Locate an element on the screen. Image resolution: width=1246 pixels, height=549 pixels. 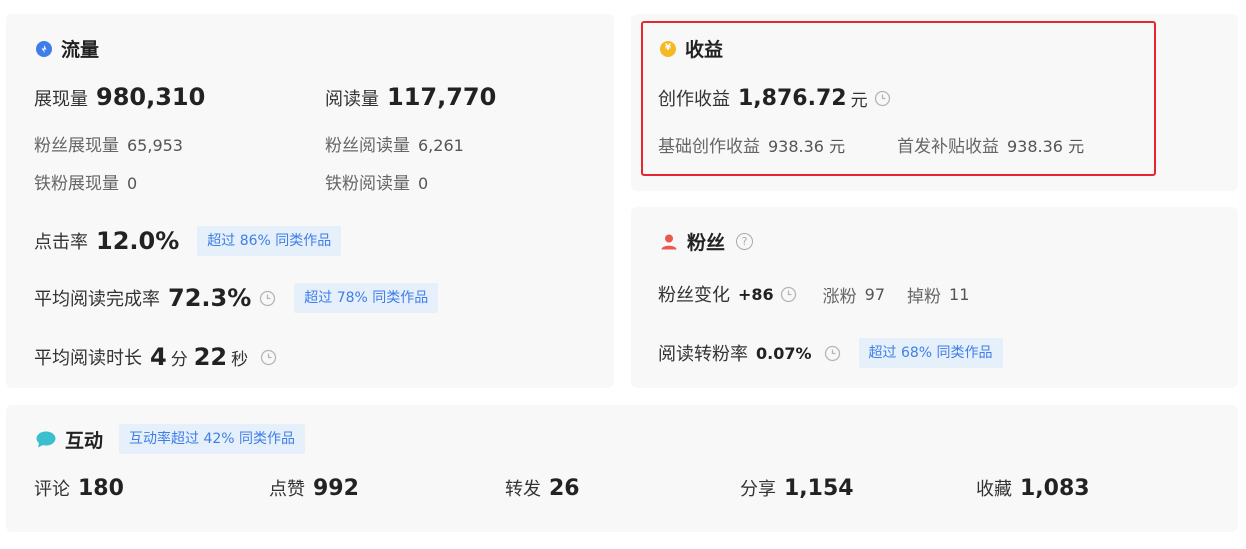
completion-value: 72.3% is located at coordinates (210, 298).